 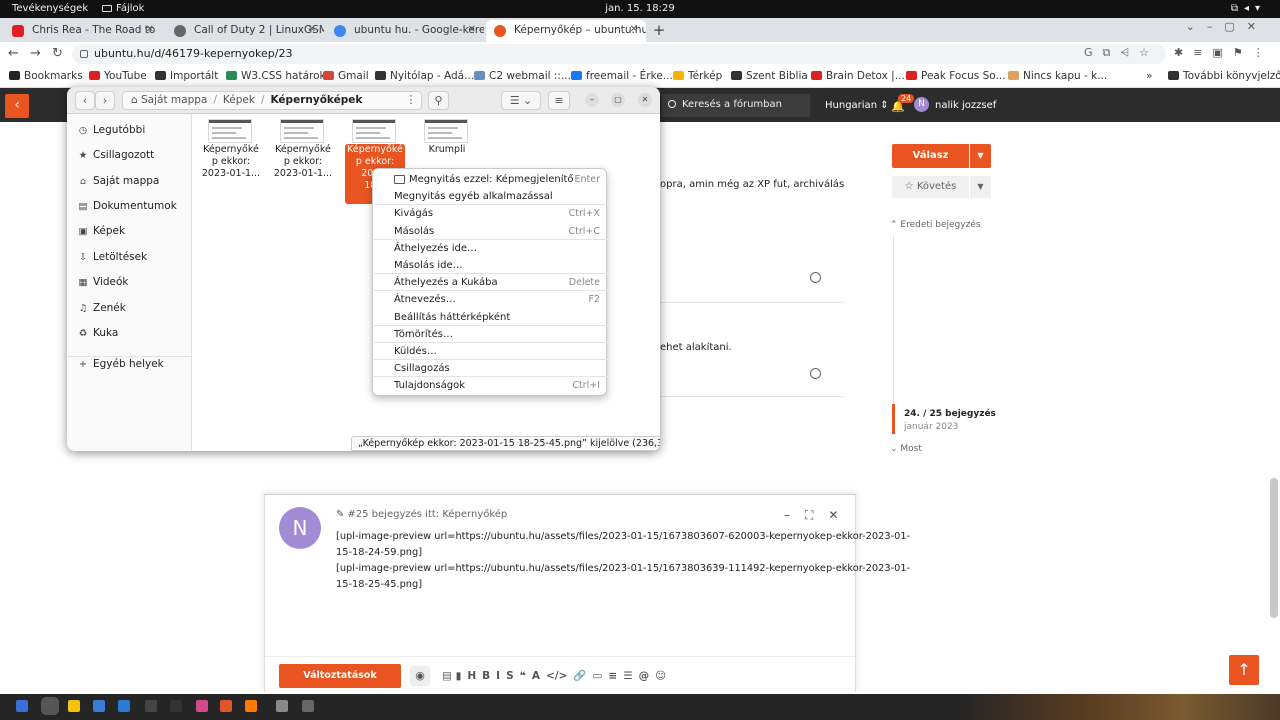 What do you see at coordinates (112, 257) in the screenshot?
I see `sidebar-place-item: ⇩ Letöltések` at bounding box center [112, 257].